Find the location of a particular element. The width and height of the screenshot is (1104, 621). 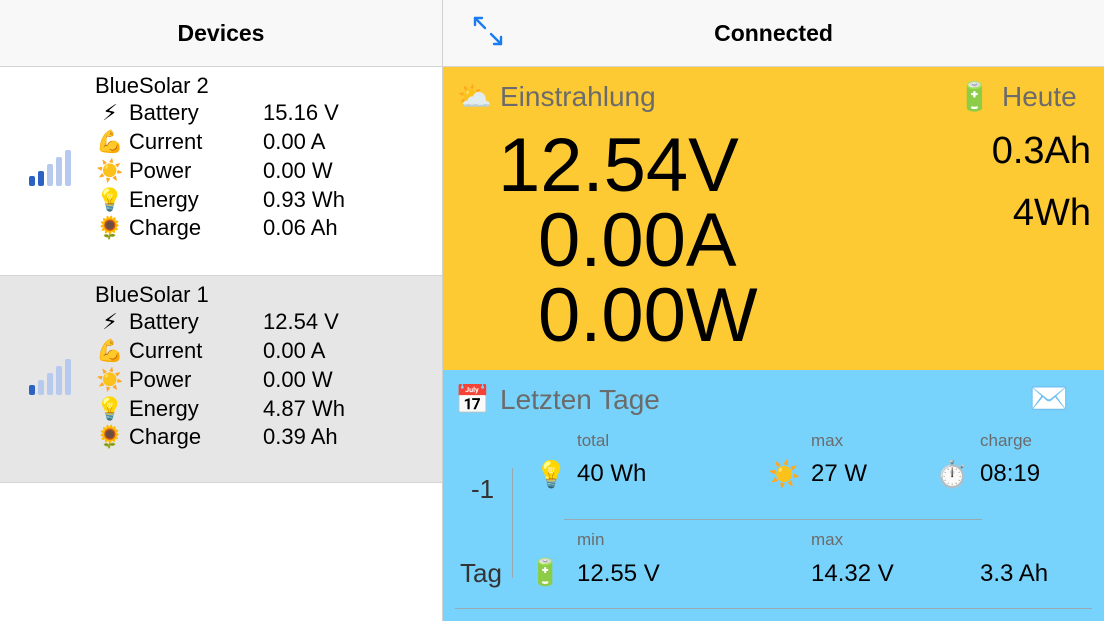

device-name: BlueSolar 1 is located at coordinates (152, 294).